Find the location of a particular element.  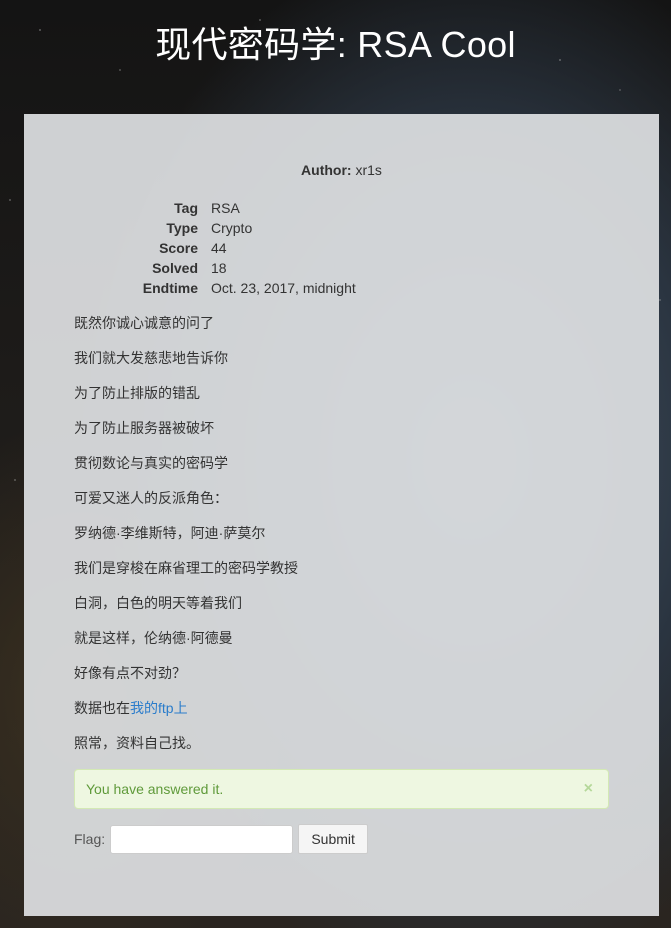

close-icon: × is located at coordinates (588, 789).